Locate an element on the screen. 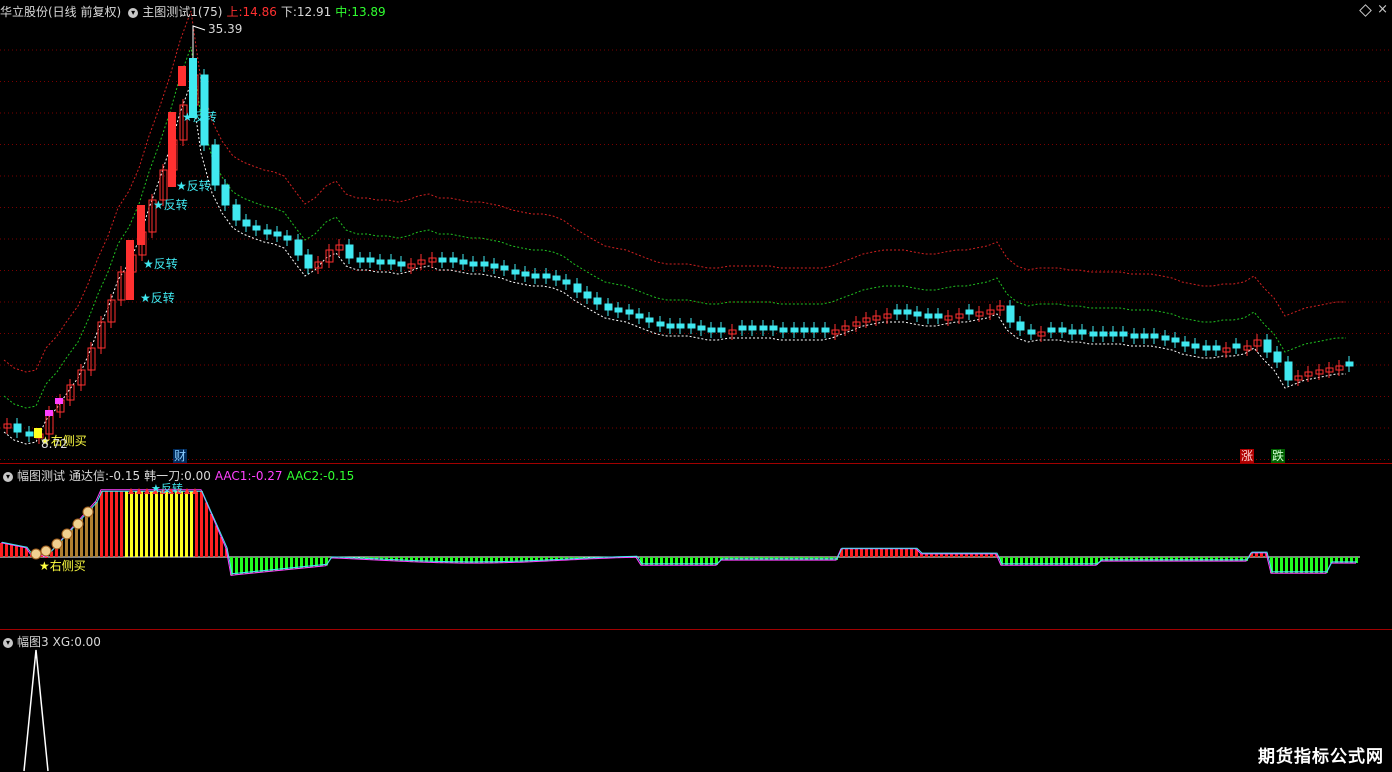 Image resolution: width=1392 pixels, height=772 pixels. overlap-label: ★反转 is located at coordinates (167, 488).